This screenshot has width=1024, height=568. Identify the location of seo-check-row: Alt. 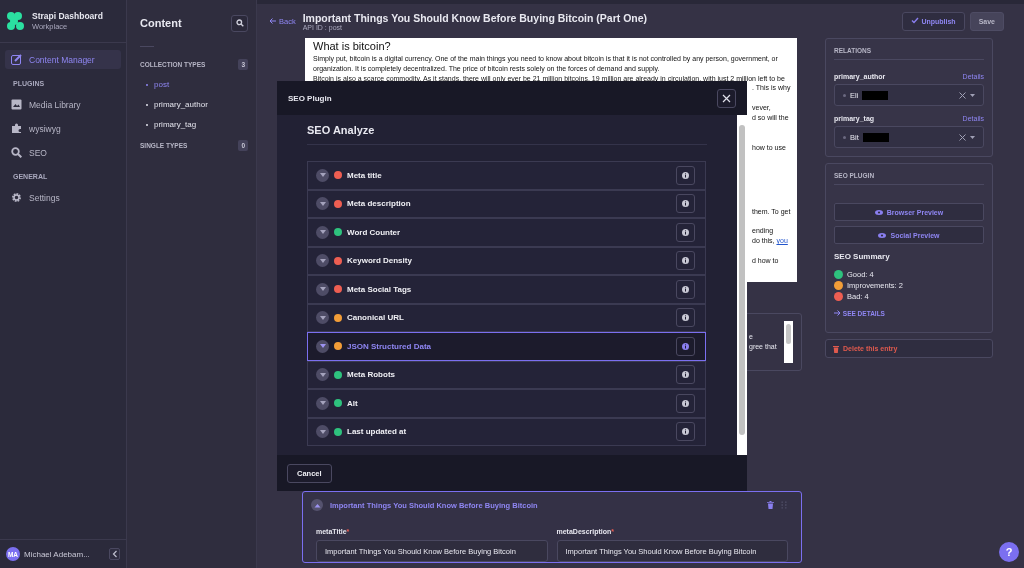
(506, 403).